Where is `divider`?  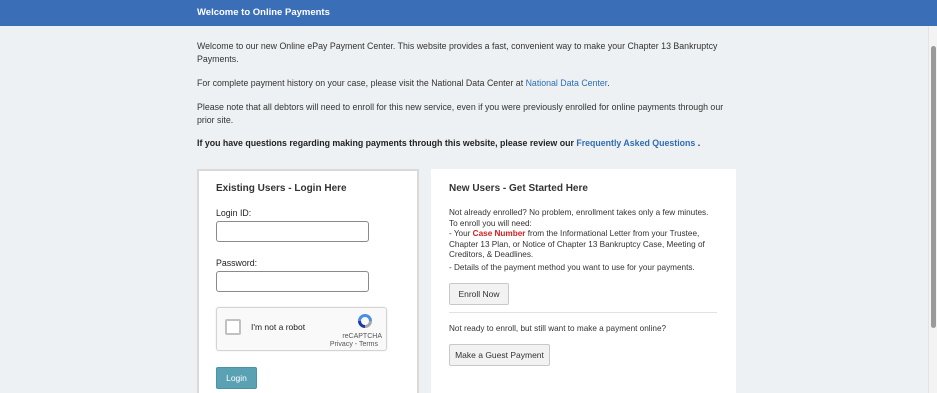
divider is located at coordinates (583, 312).